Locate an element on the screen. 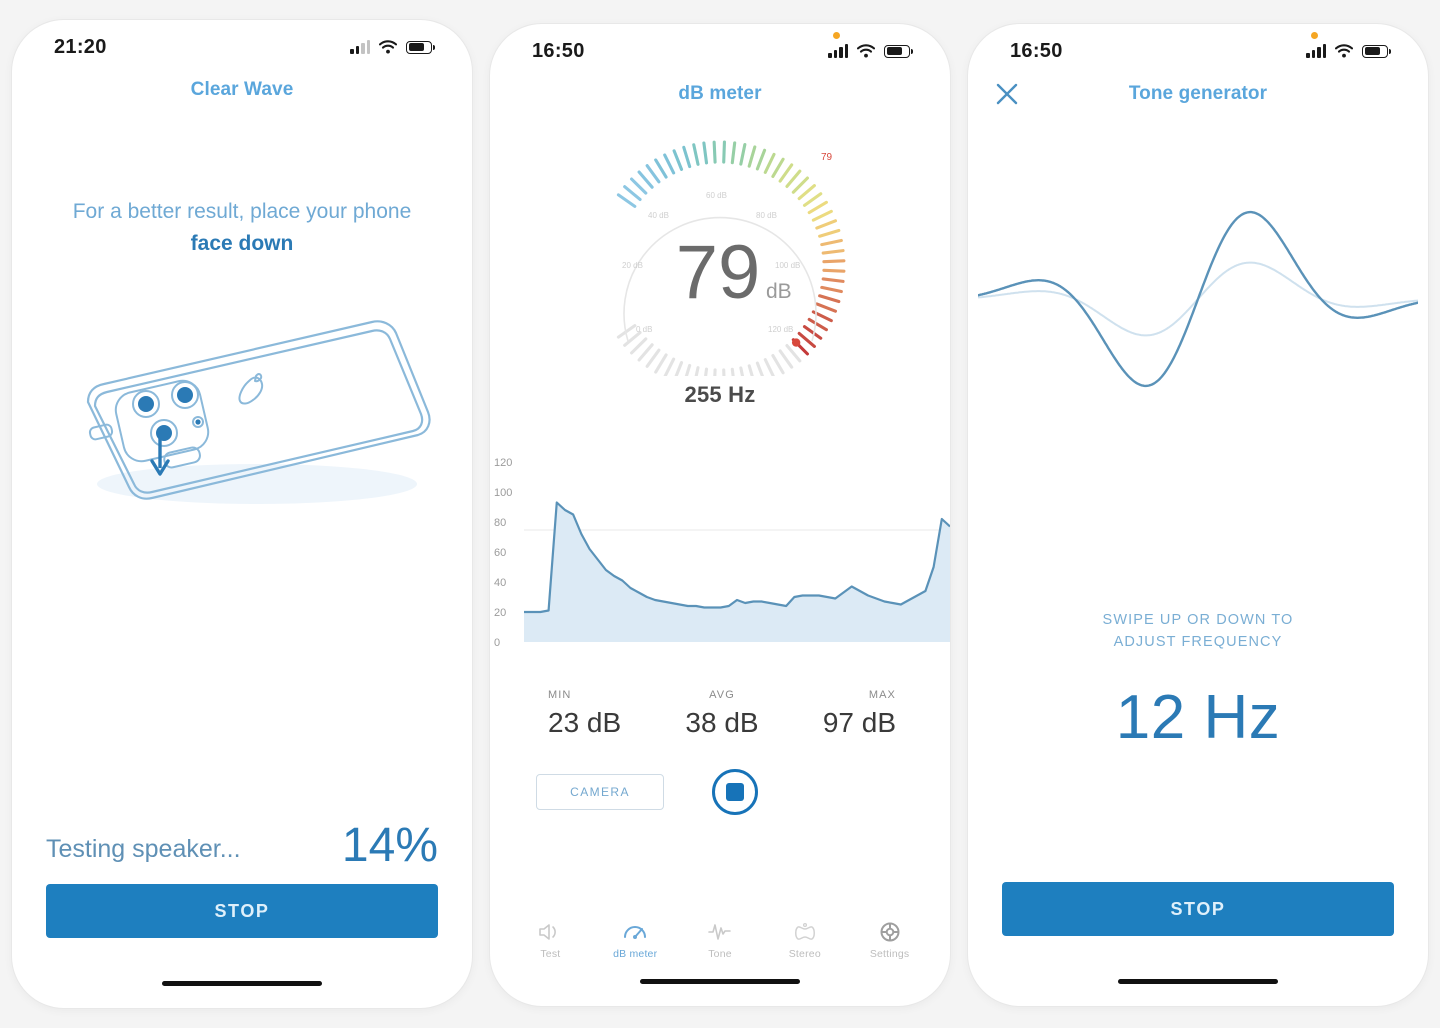  chart-ytick-80: 80 is located at coordinates (500, 523).